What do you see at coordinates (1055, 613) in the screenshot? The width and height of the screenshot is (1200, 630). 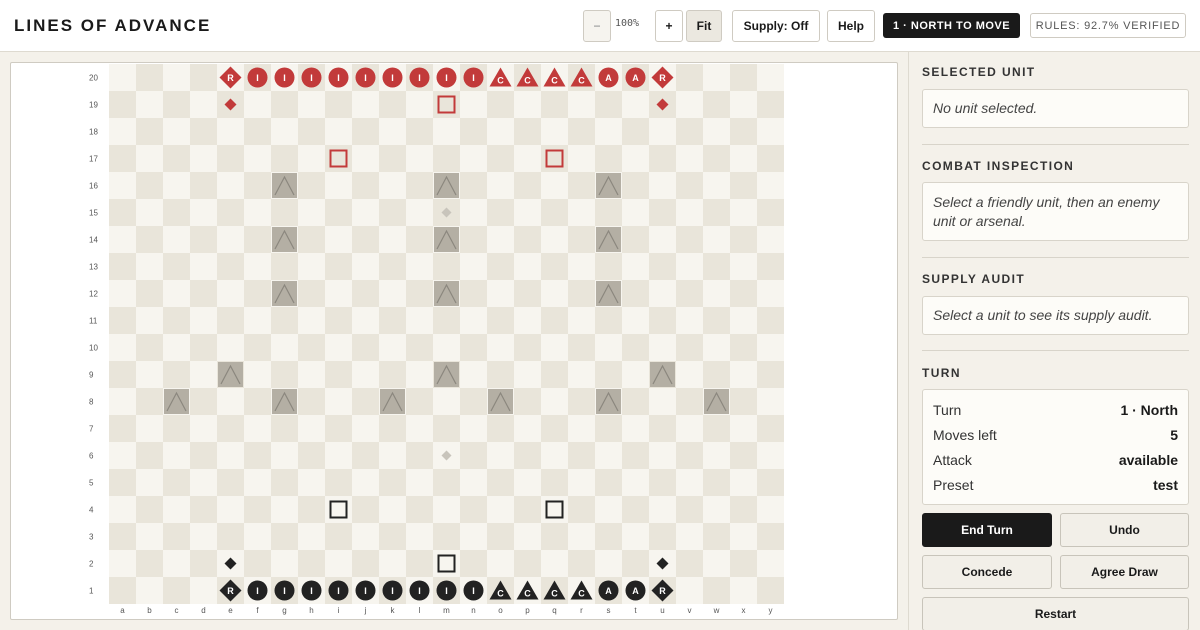 I see `restart-button: Restart` at bounding box center [1055, 613].